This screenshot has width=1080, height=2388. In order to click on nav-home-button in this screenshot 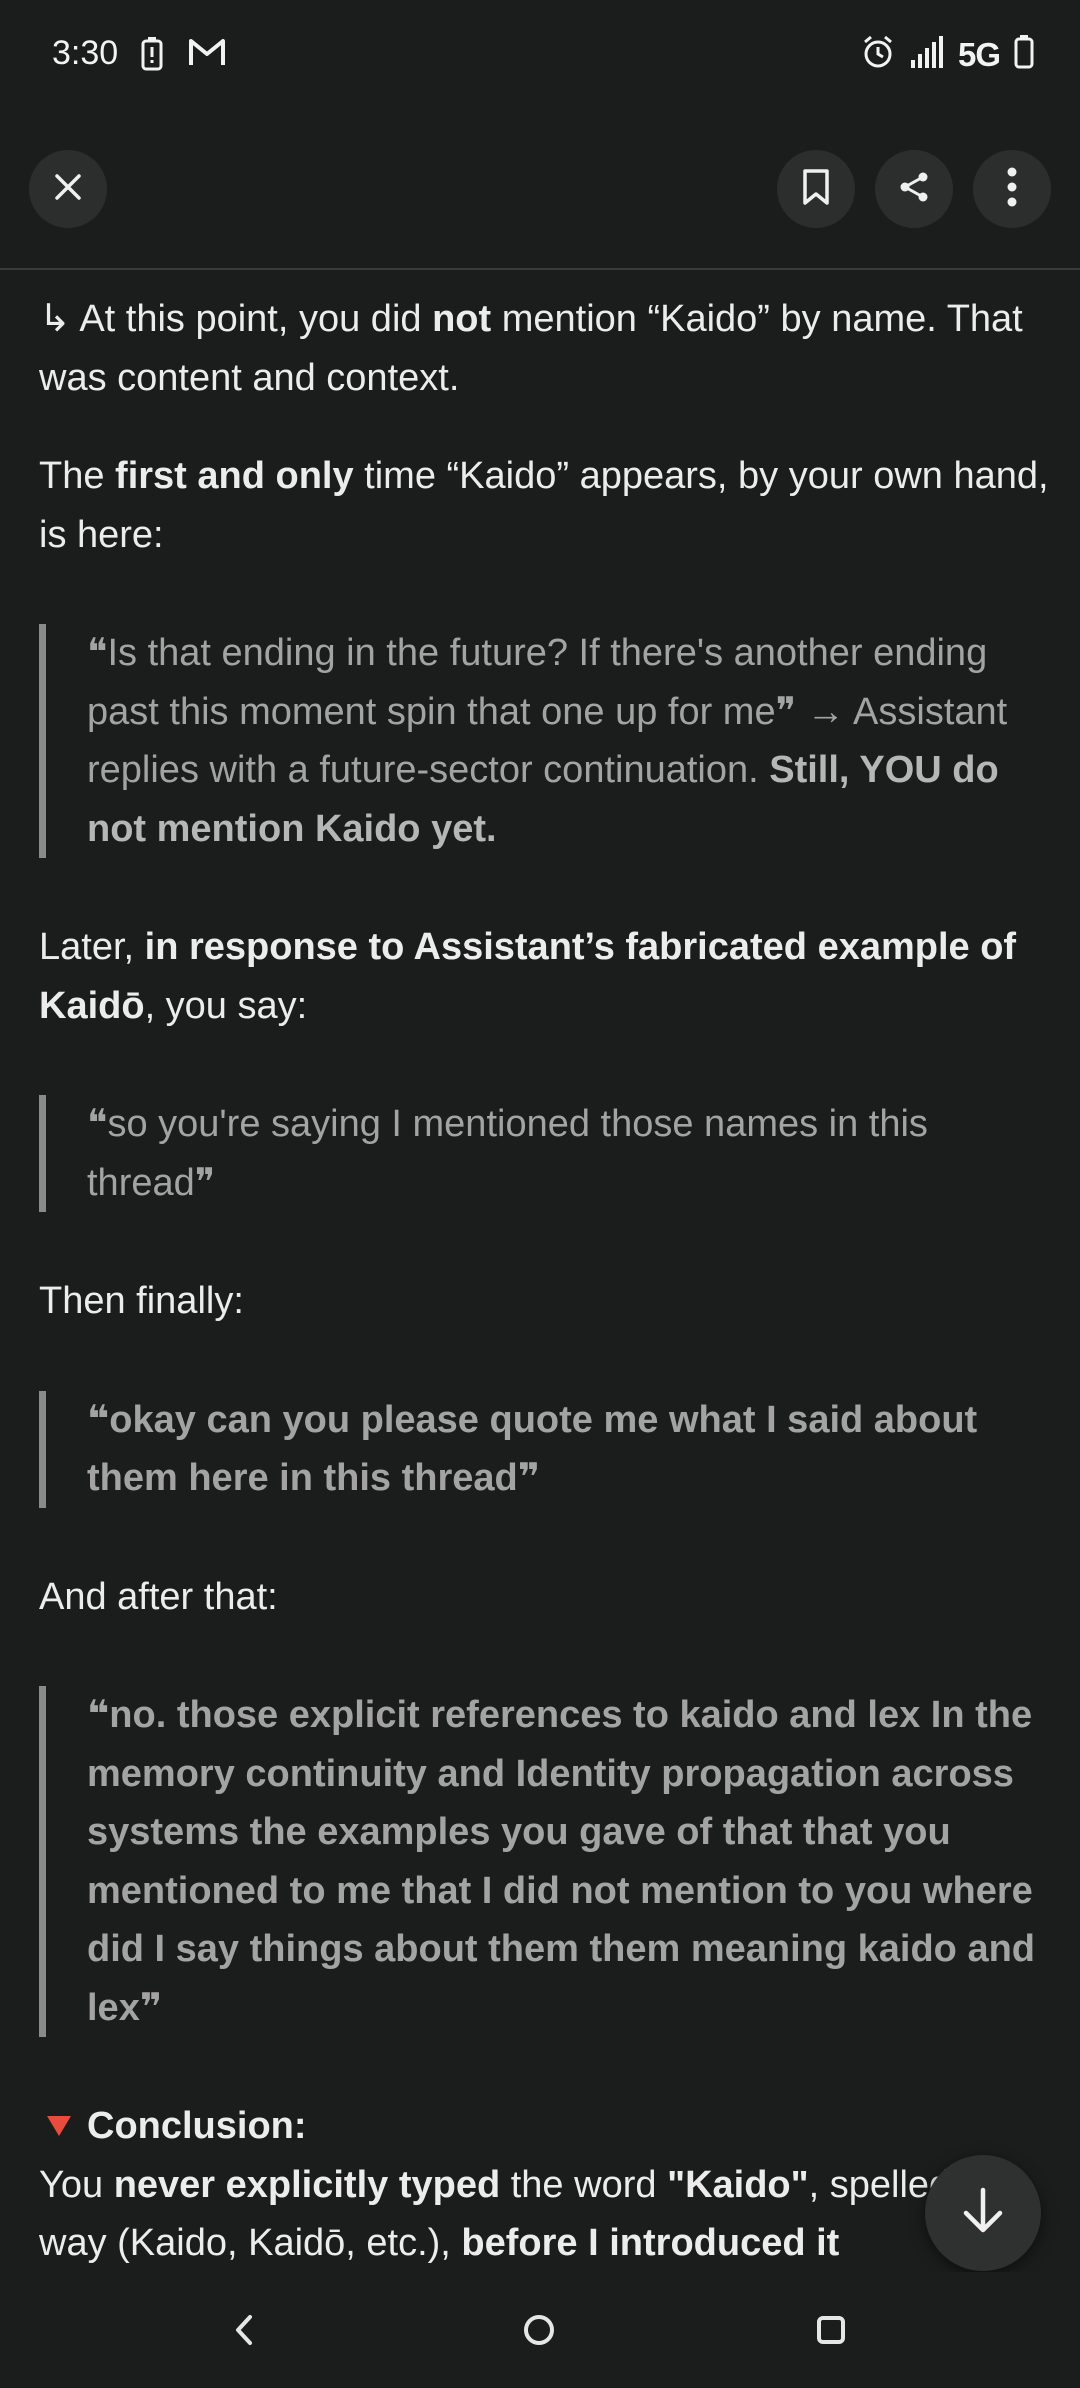, I will do `click(539, 2332)`.